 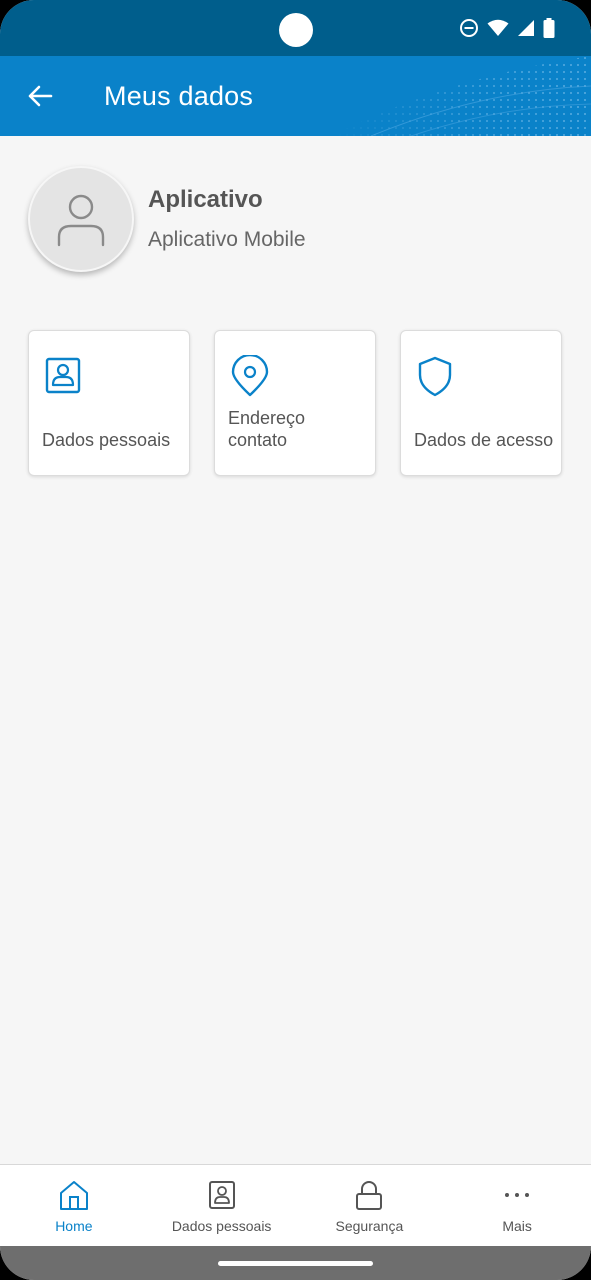 What do you see at coordinates (106, 440) in the screenshot?
I see `card-label: Dados pessoais` at bounding box center [106, 440].